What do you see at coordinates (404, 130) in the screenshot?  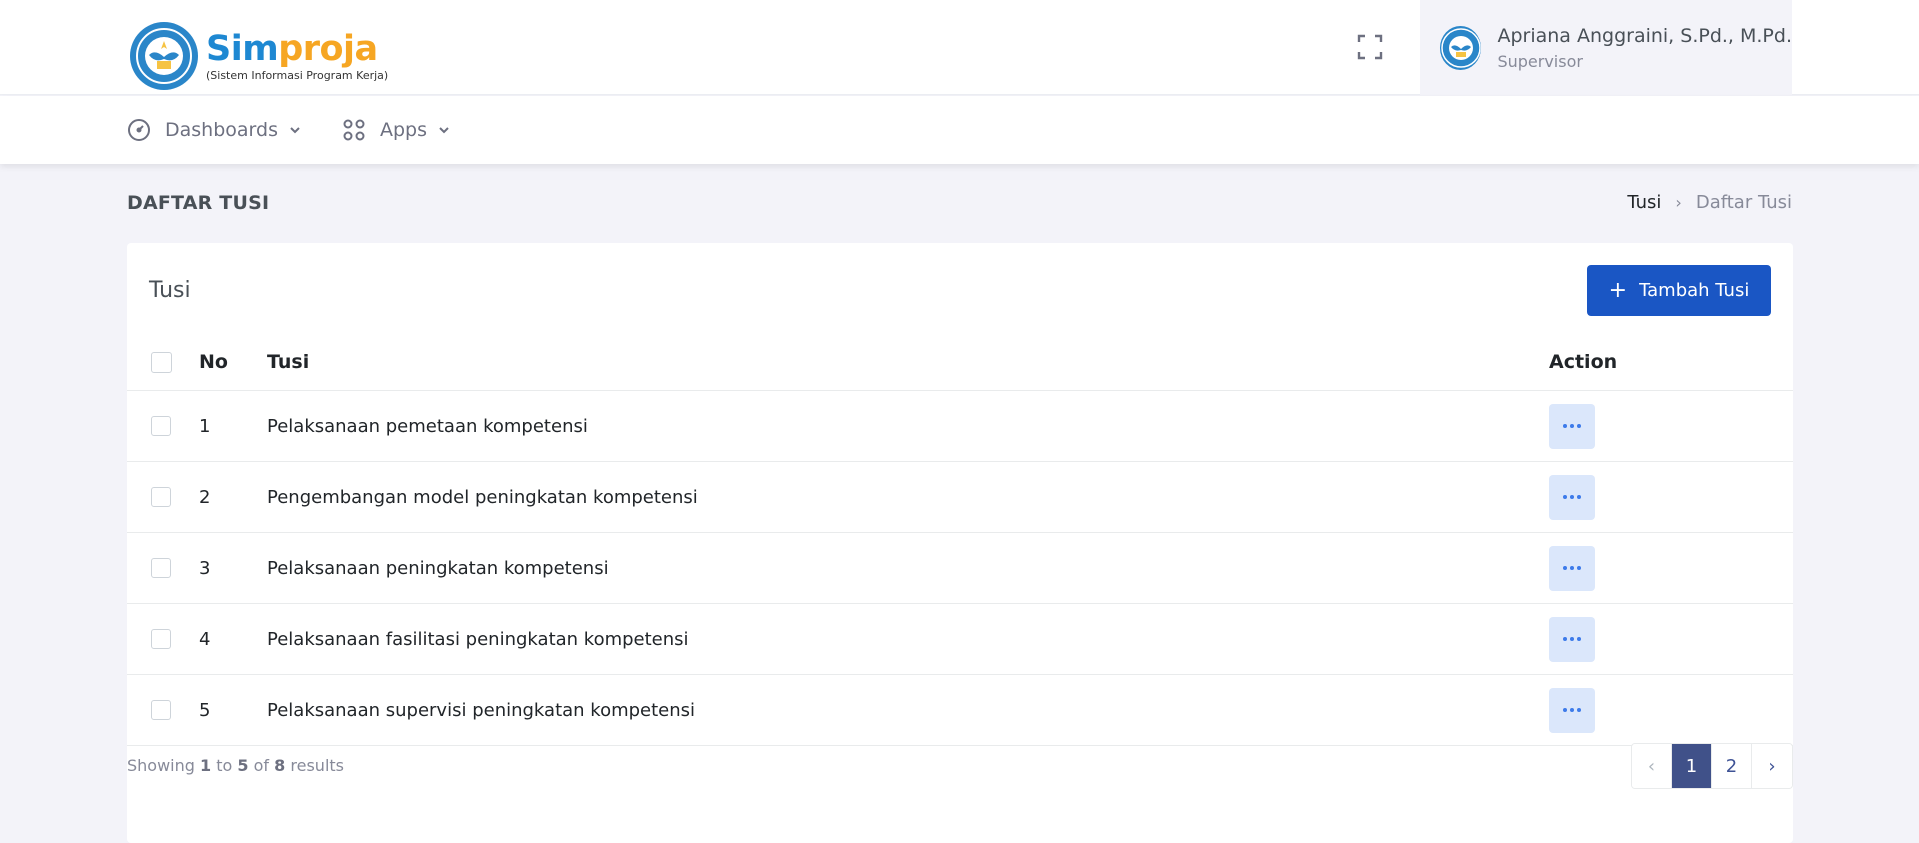 I see `nav-apps-label: Apps` at bounding box center [404, 130].